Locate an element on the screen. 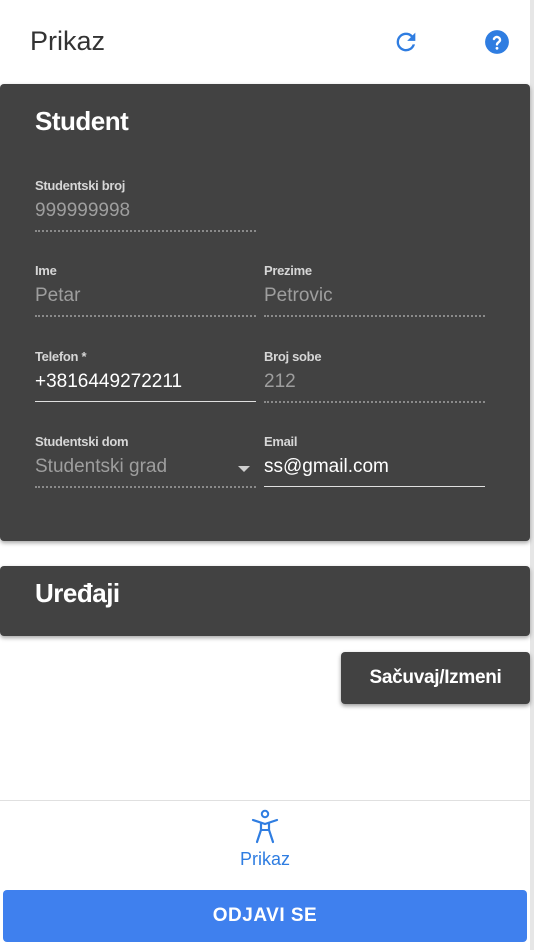 The height and width of the screenshot is (950, 534). dropdown-arrow-icon is located at coordinates (244, 469).